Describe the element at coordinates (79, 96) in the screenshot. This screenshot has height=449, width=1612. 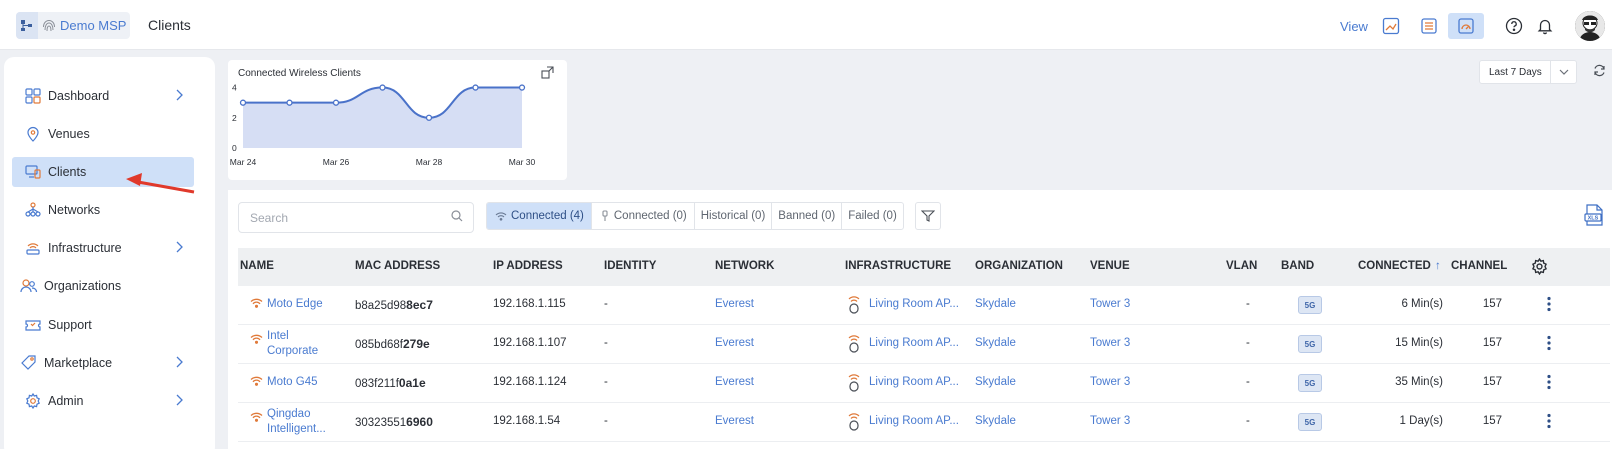
I see `sidebar-item-label: Dashboard` at that location.